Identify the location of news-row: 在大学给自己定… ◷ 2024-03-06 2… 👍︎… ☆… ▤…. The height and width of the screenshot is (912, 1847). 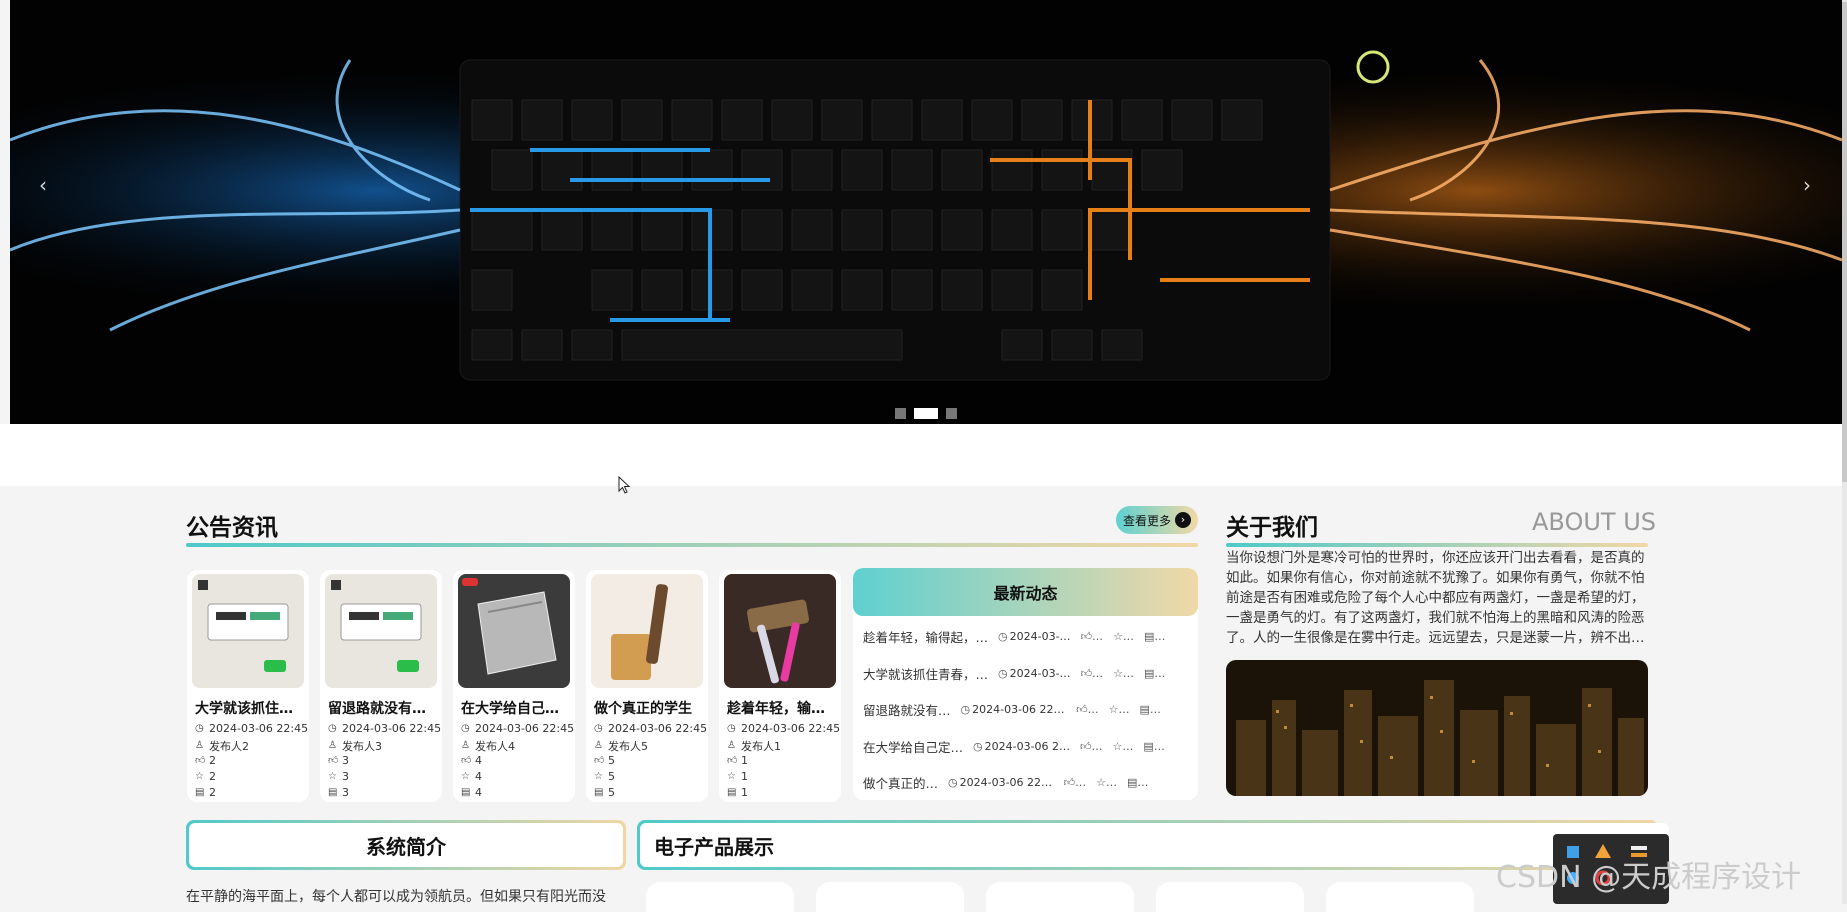
(1028, 746).